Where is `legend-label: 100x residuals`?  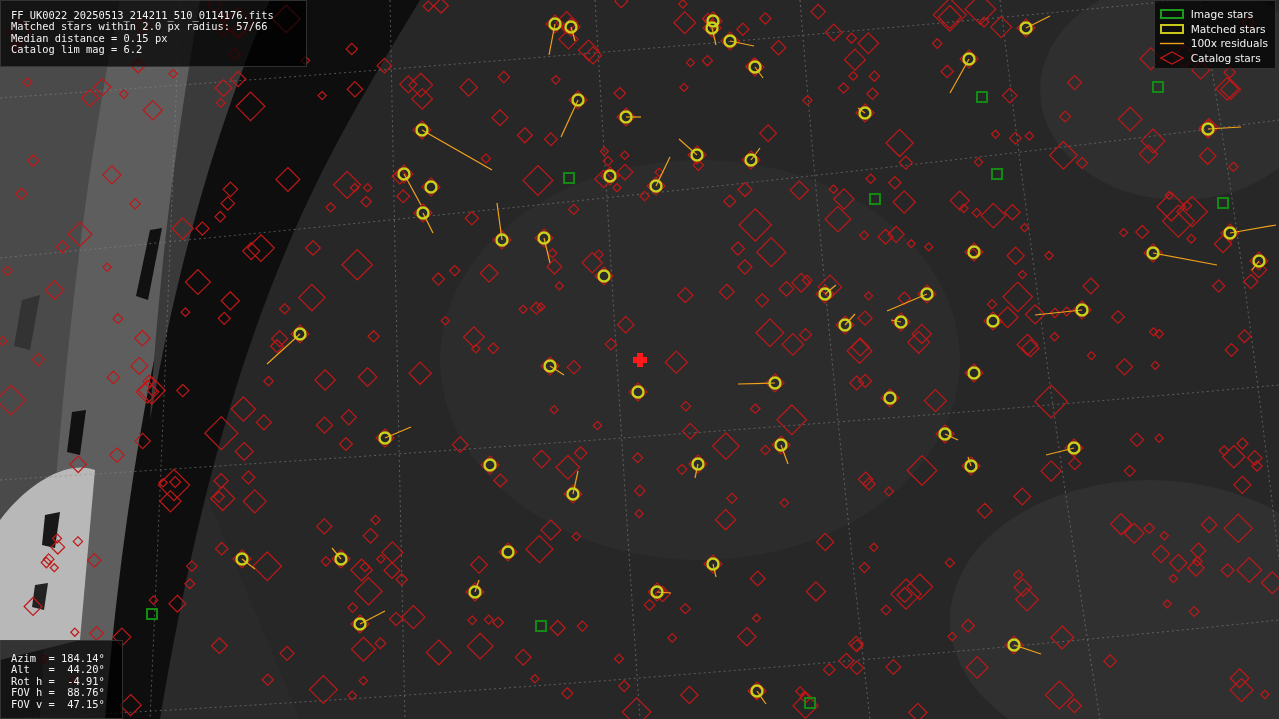
legend-label: 100x residuals is located at coordinates (1229, 43).